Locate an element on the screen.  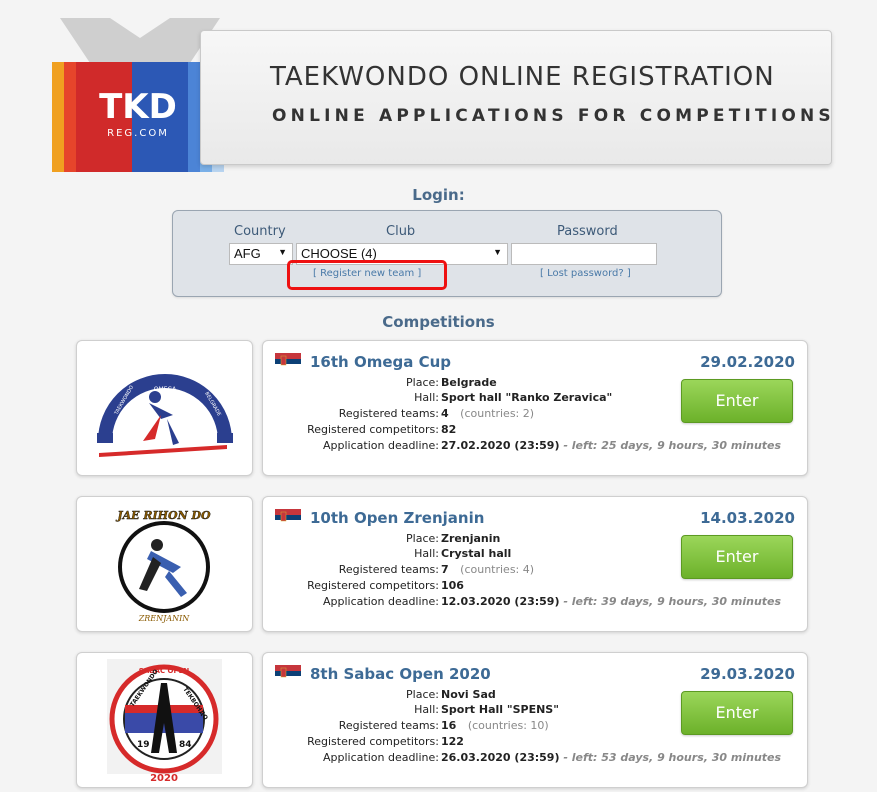
competition-date: 29.03.2020 is located at coordinates (747, 674).